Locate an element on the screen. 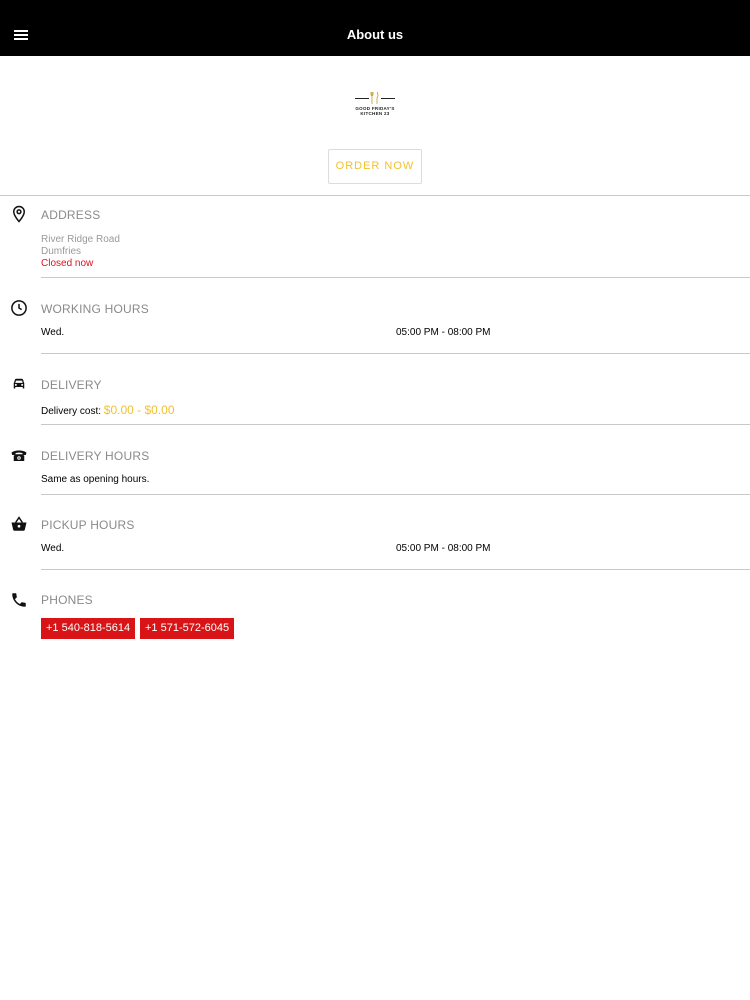 This screenshot has height=1000, width=750. open-status: Closed now is located at coordinates (67, 263).